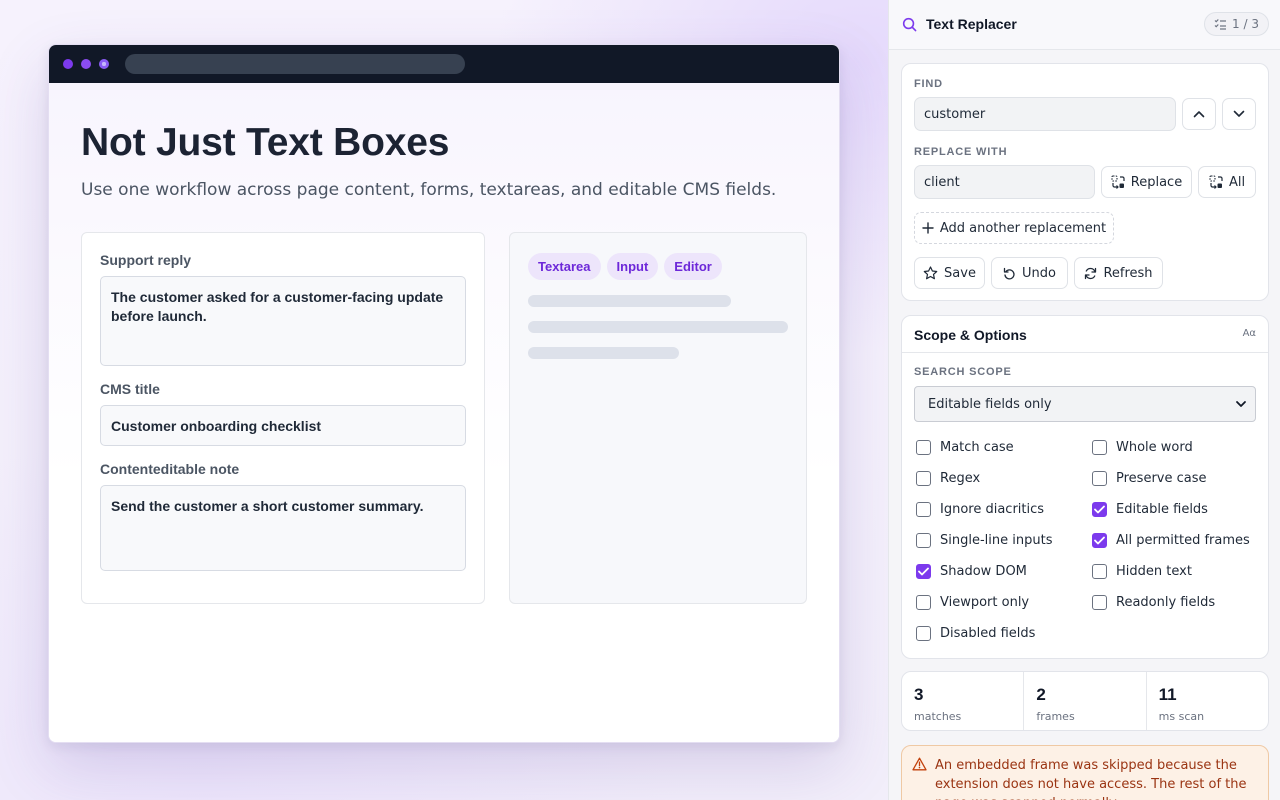 This screenshot has width=1280, height=800. Describe the element at coordinates (919, 764) in the screenshot. I see `warning-icon` at that location.